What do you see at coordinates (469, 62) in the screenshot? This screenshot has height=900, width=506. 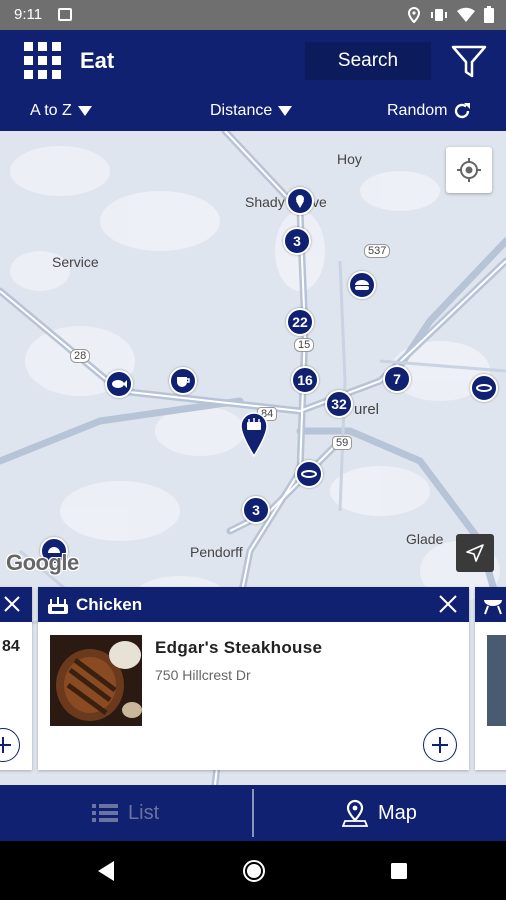 I see `filter-icon` at bounding box center [469, 62].